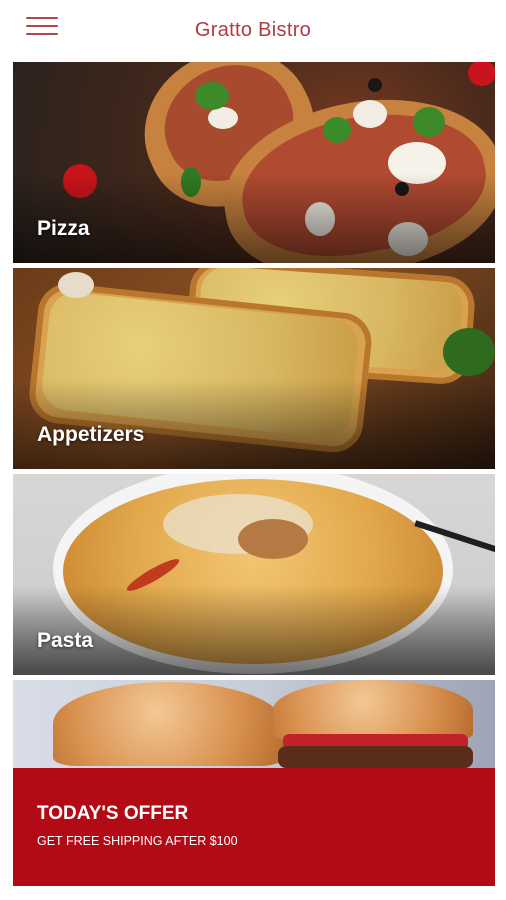 This screenshot has width=506, height=900. I want to click on category-label: Pasta, so click(65, 640).